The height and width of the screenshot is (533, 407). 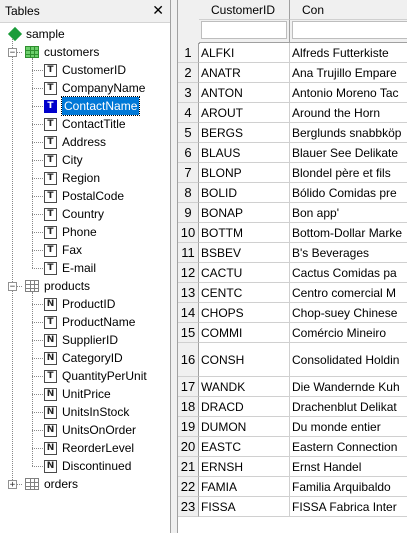 What do you see at coordinates (348, 10) in the screenshot?
I see `column-header-con: Con` at bounding box center [348, 10].